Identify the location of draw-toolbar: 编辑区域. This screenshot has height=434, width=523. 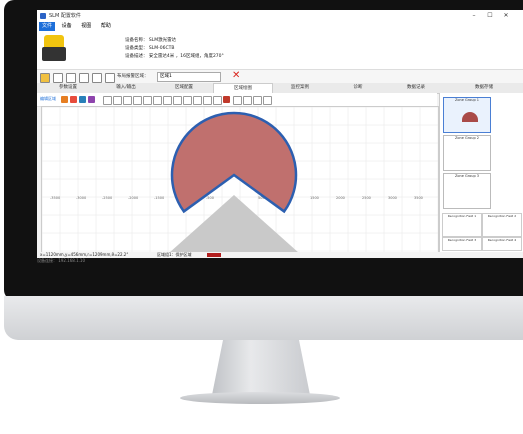
(237, 100).